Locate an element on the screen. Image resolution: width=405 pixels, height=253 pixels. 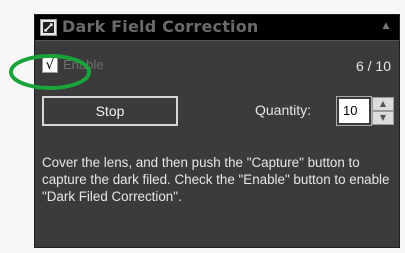
panel-title: Dark Field Correction is located at coordinates (160, 26).